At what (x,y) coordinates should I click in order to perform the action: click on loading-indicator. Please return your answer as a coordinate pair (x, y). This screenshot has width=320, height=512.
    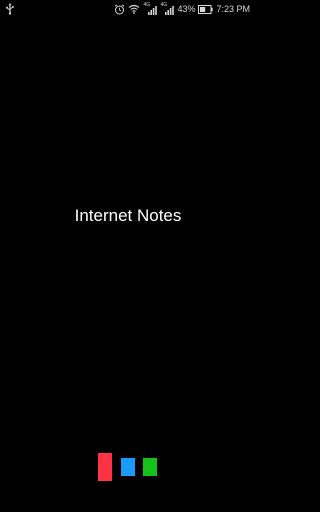
    Looking at the image, I should click on (129, 467).